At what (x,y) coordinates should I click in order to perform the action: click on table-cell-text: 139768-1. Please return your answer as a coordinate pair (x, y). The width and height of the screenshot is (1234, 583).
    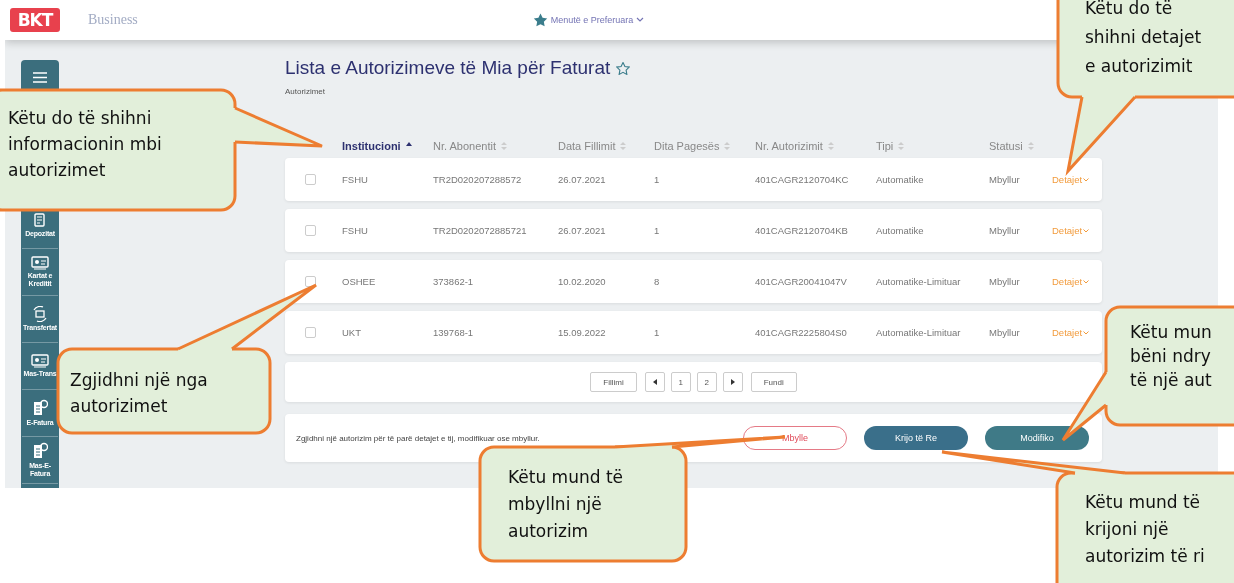
    Looking at the image, I should click on (454, 332).